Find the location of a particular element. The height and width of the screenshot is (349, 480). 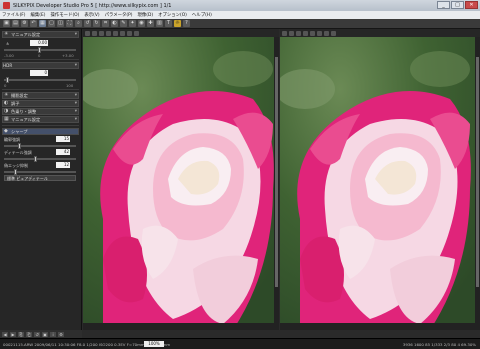

close-button: ✕ is located at coordinates (471, 5).